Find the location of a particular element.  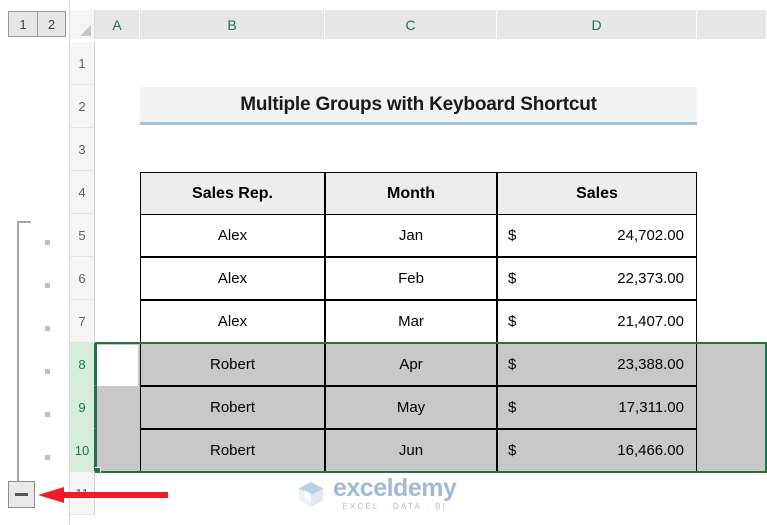

table-row: Apr is located at coordinates (411, 364).